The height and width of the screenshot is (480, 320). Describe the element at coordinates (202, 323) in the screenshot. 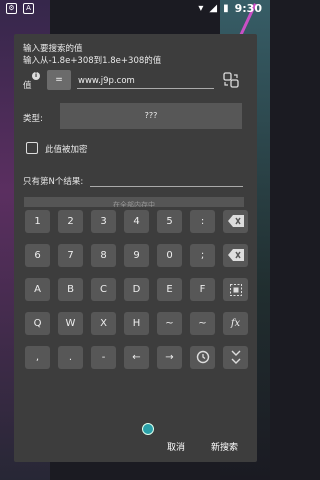

I see `key-tilde-2: ~` at that location.